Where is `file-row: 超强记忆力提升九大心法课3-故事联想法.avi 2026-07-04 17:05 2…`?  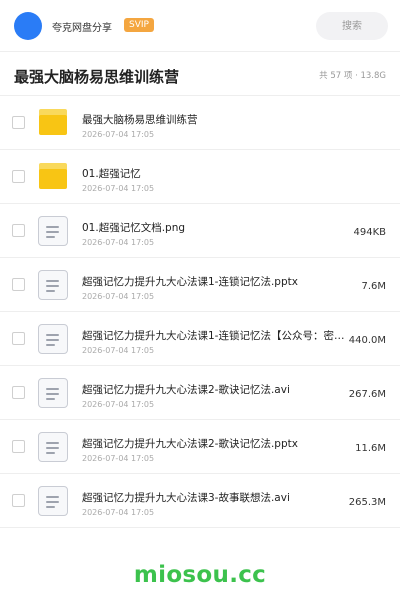
file-row: 超强记忆力提升九大心法课3-故事联想法.avi 2026-07-04 17:05 2… is located at coordinates (200, 501).